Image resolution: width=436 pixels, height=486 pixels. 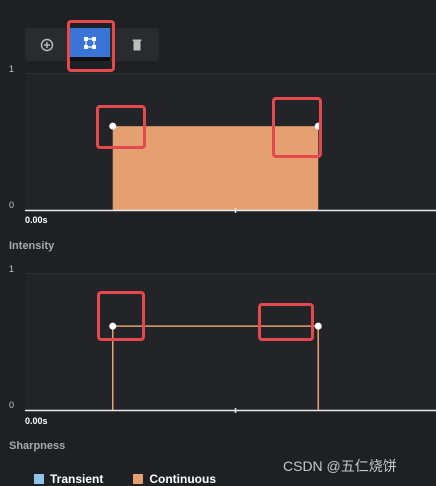 I want to click on legend: Transient Continuous, so click(x=125, y=479).